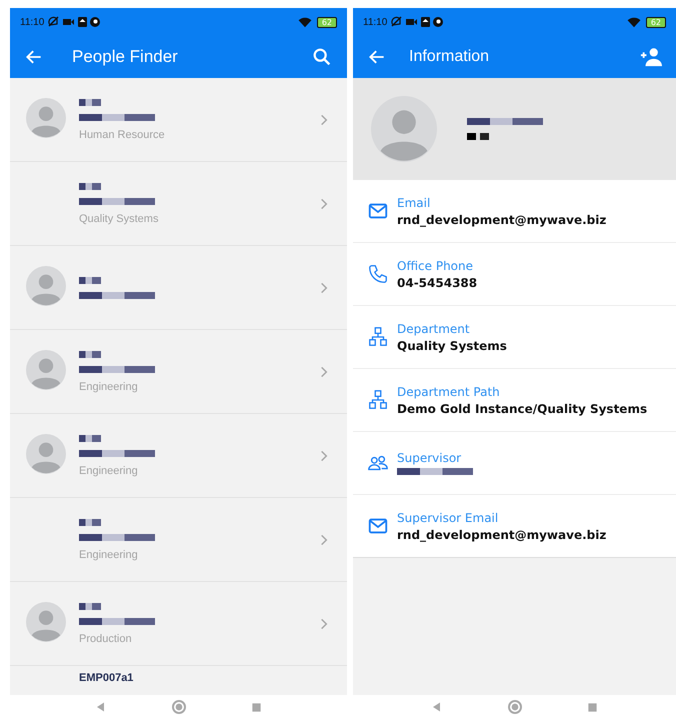 This screenshot has width=676, height=719. I want to click on field-label: Department, so click(434, 329).